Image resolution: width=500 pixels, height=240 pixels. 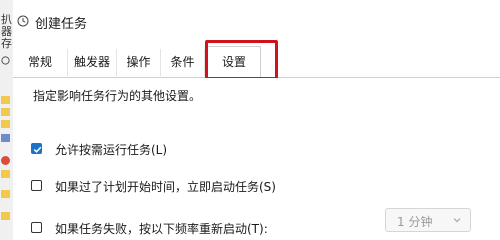 What do you see at coordinates (117, 96) in the screenshot?
I see `settings-description: 指定影响任务行为的其他设置。` at bounding box center [117, 96].